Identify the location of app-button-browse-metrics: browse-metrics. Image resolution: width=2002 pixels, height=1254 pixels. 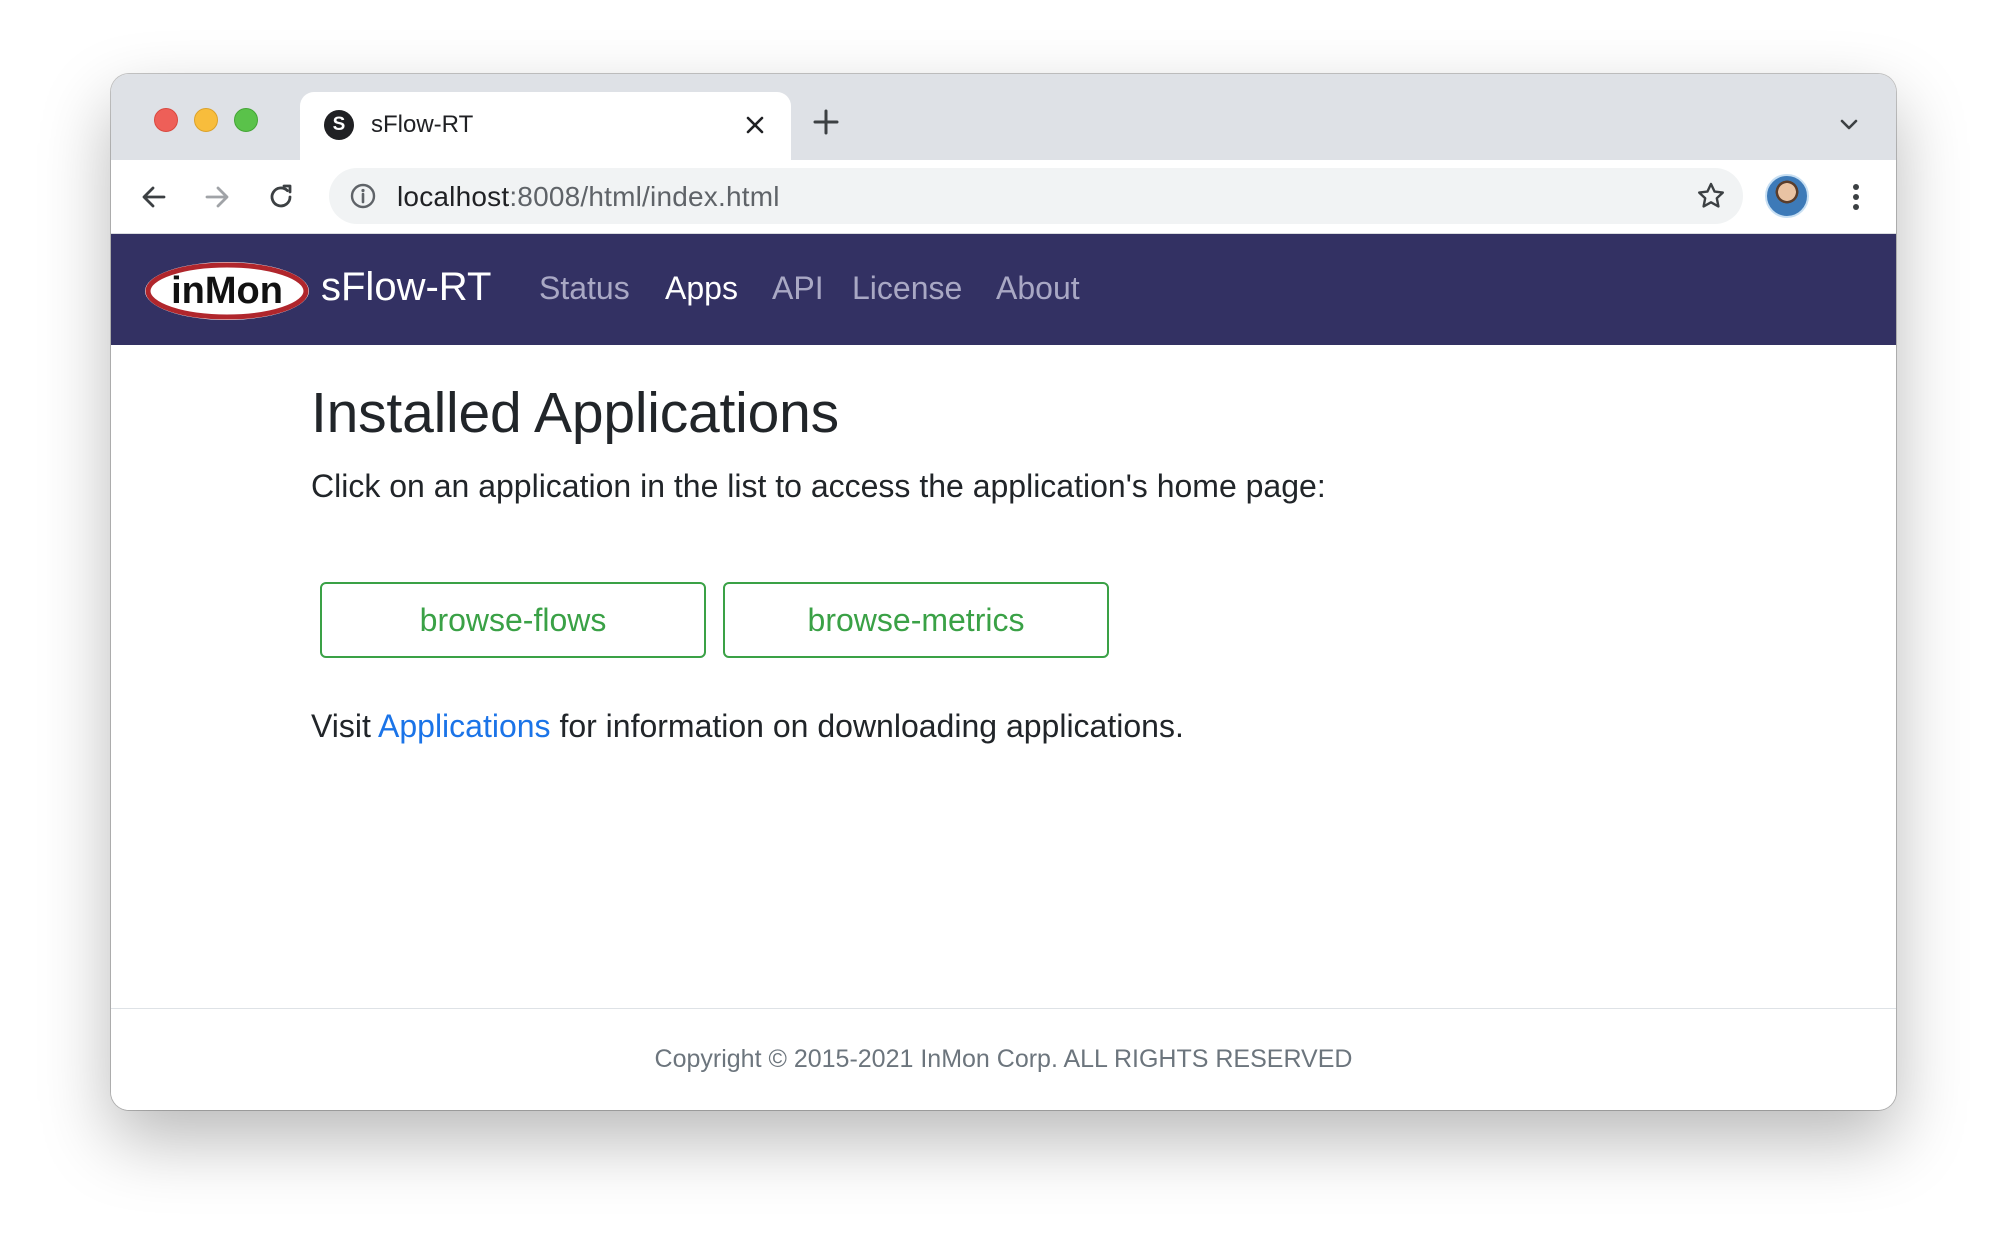
(916, 620).